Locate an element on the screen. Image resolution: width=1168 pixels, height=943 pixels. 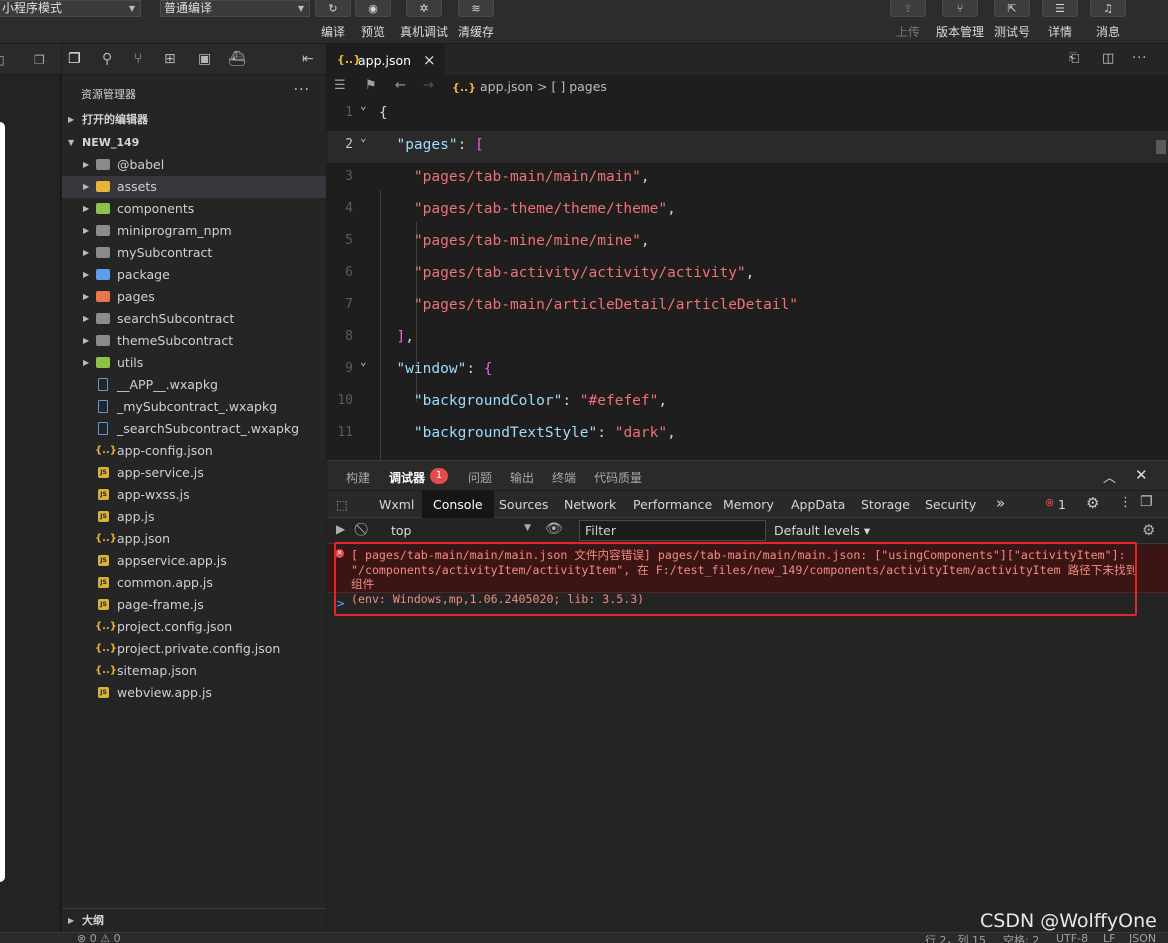
forward-arrow-icon: → is located at coordinates (428, 85).